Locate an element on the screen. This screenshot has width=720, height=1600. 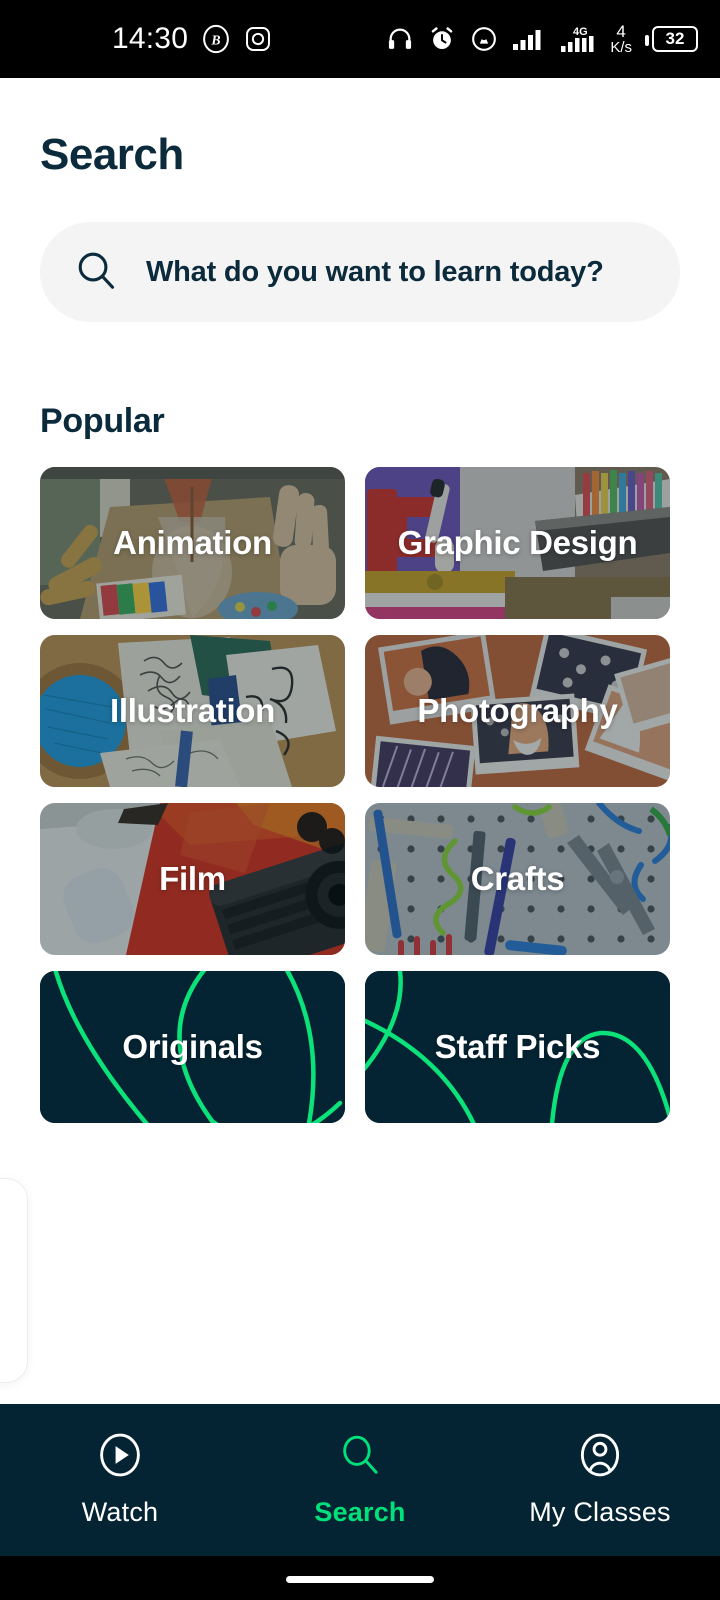
status-bar-right: 4G 4 K/s 32 is located at coordinates (542, 39).